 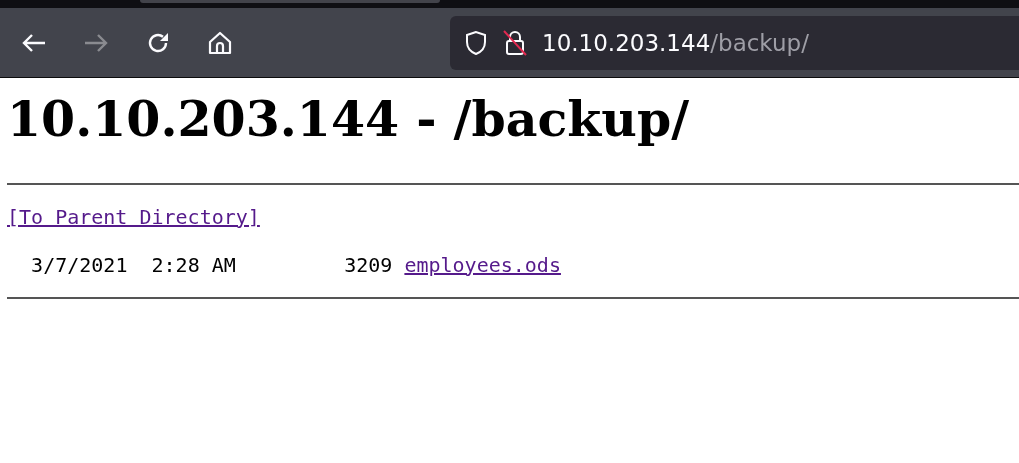 I want to click on file-time: 2:28 AM, so click(x=193, y=264).